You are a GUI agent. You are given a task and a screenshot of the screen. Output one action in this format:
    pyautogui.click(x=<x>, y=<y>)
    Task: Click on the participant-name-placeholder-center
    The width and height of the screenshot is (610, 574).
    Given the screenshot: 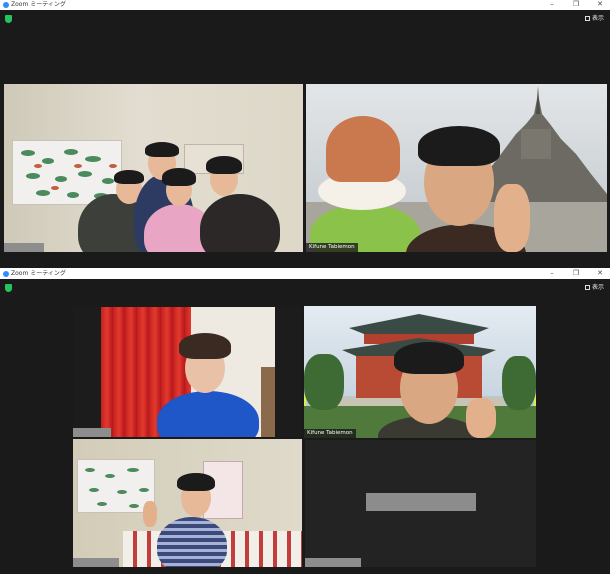 What is the action you would take?
    pyautogui.click(x=421, y=502)
    